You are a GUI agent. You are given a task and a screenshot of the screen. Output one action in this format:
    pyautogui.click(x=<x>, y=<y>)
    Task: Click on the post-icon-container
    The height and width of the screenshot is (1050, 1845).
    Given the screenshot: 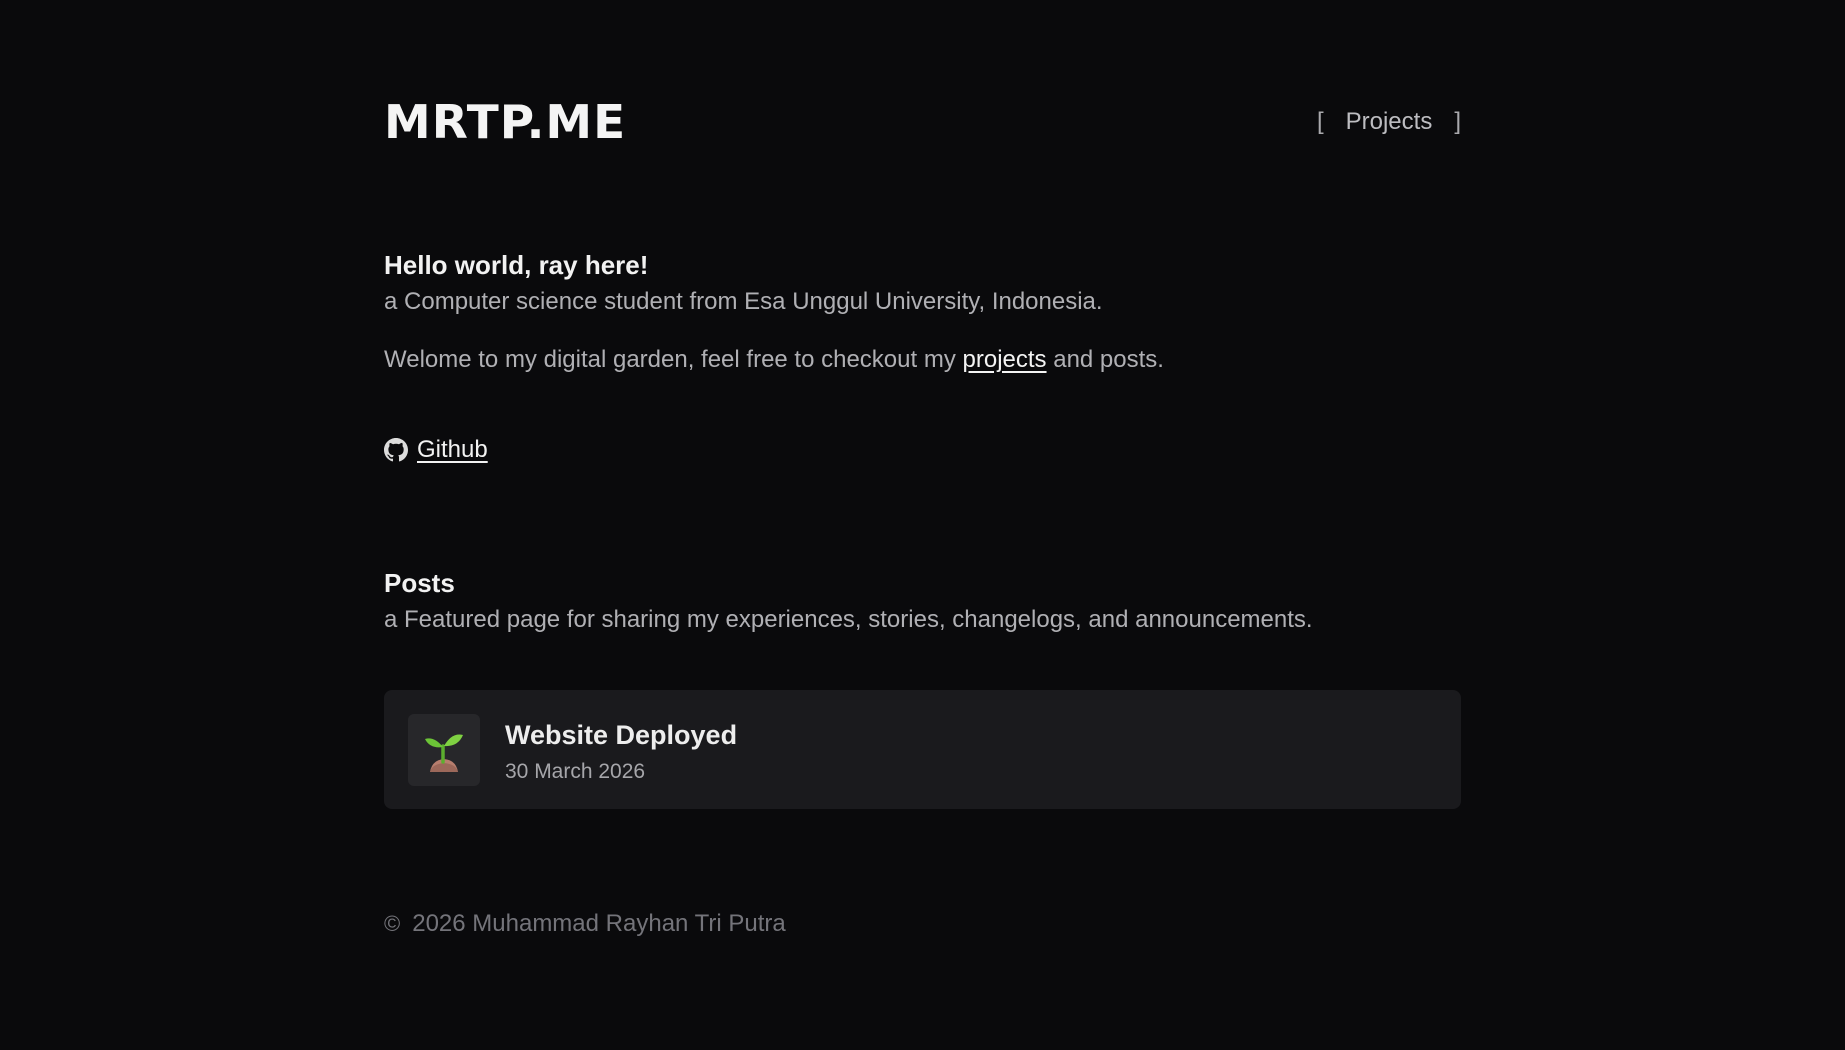 What is the action you would take?
    pyautogui.click(x=444, y=750)
    